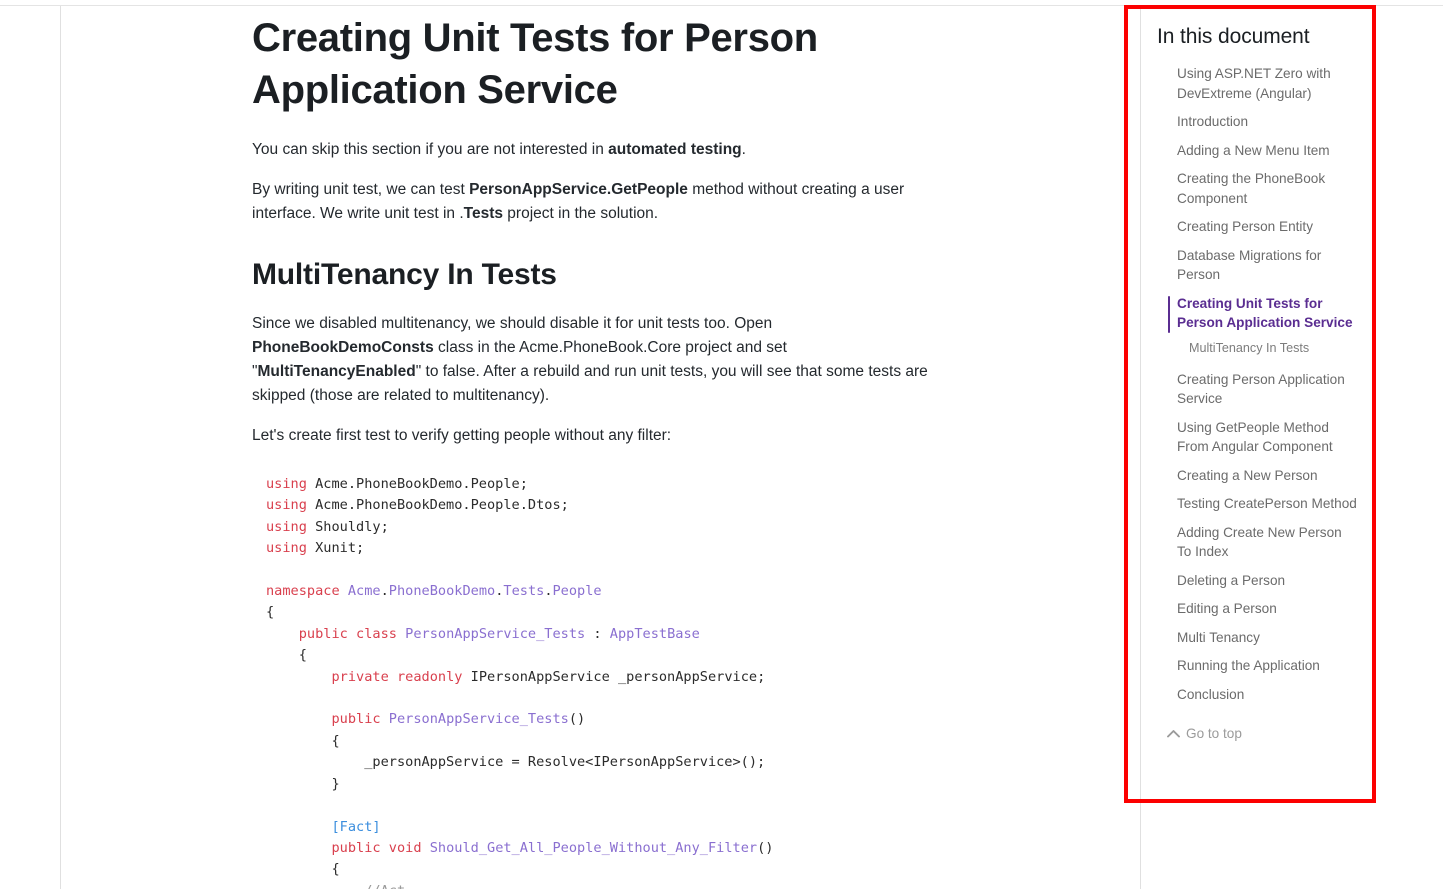 Image resolution: width=1443 pixels, height=889 pixels. Describe the element at coordinates (1173, 733) in the screenshot. I see `chevron-up-icon` at that location.